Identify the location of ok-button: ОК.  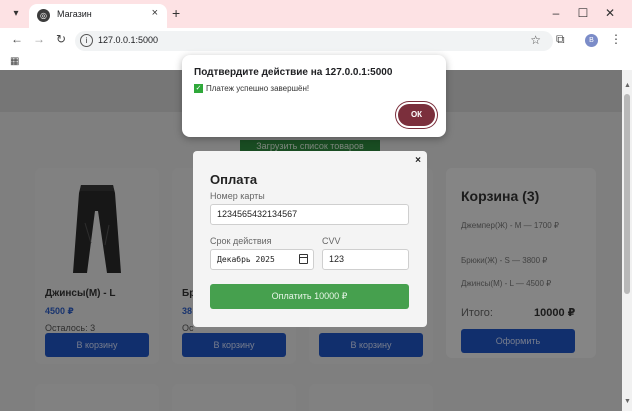
(416, 115).